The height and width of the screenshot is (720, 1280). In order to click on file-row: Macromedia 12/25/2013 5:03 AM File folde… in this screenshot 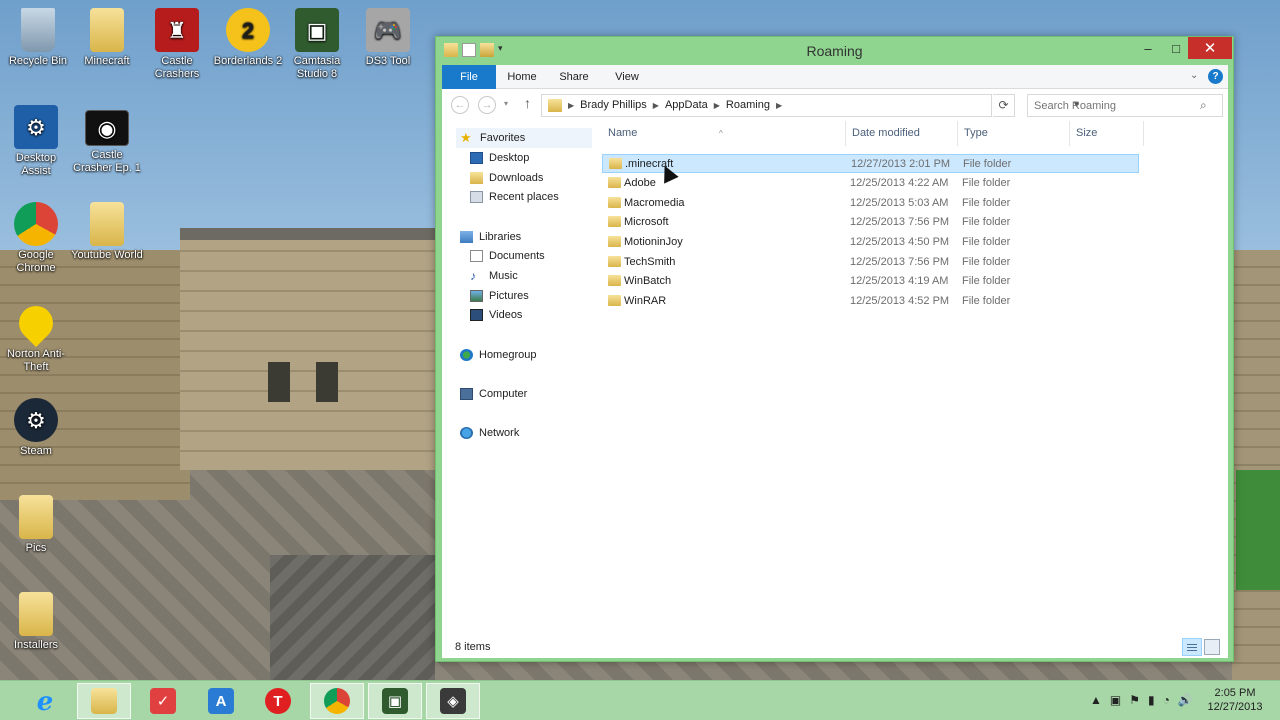, I will do `click(870, 203)`.